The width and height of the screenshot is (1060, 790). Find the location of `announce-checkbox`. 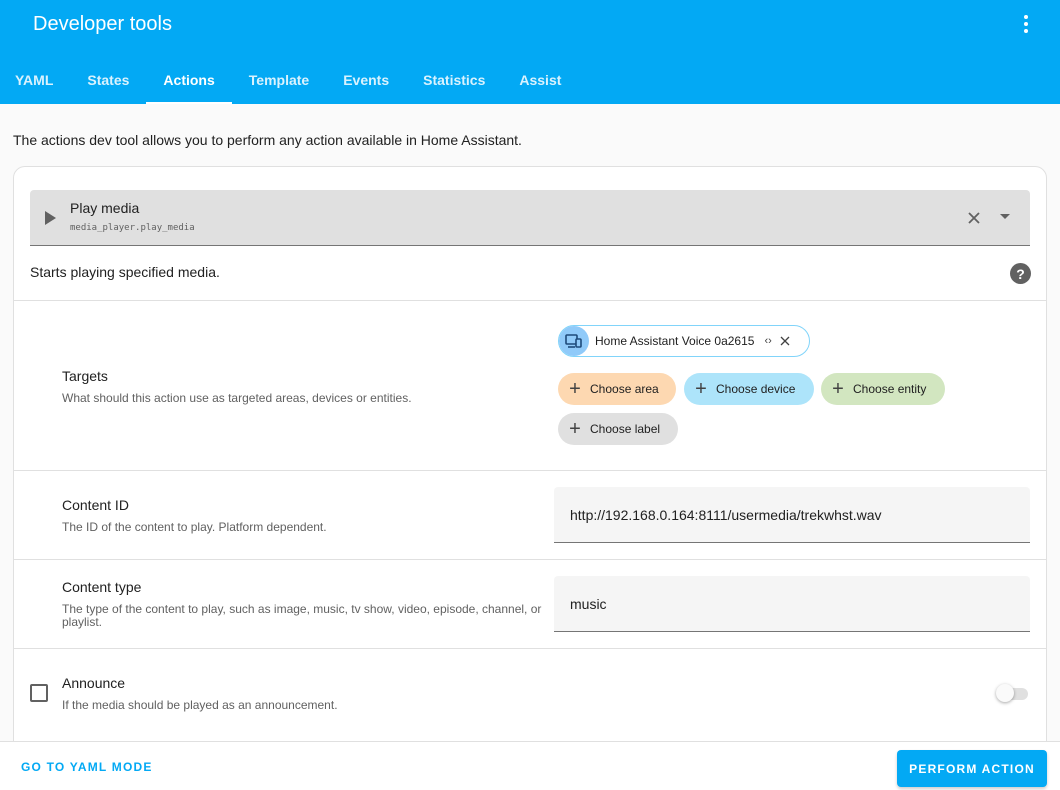

announce-checkbox is located at coordinates (39, 693).